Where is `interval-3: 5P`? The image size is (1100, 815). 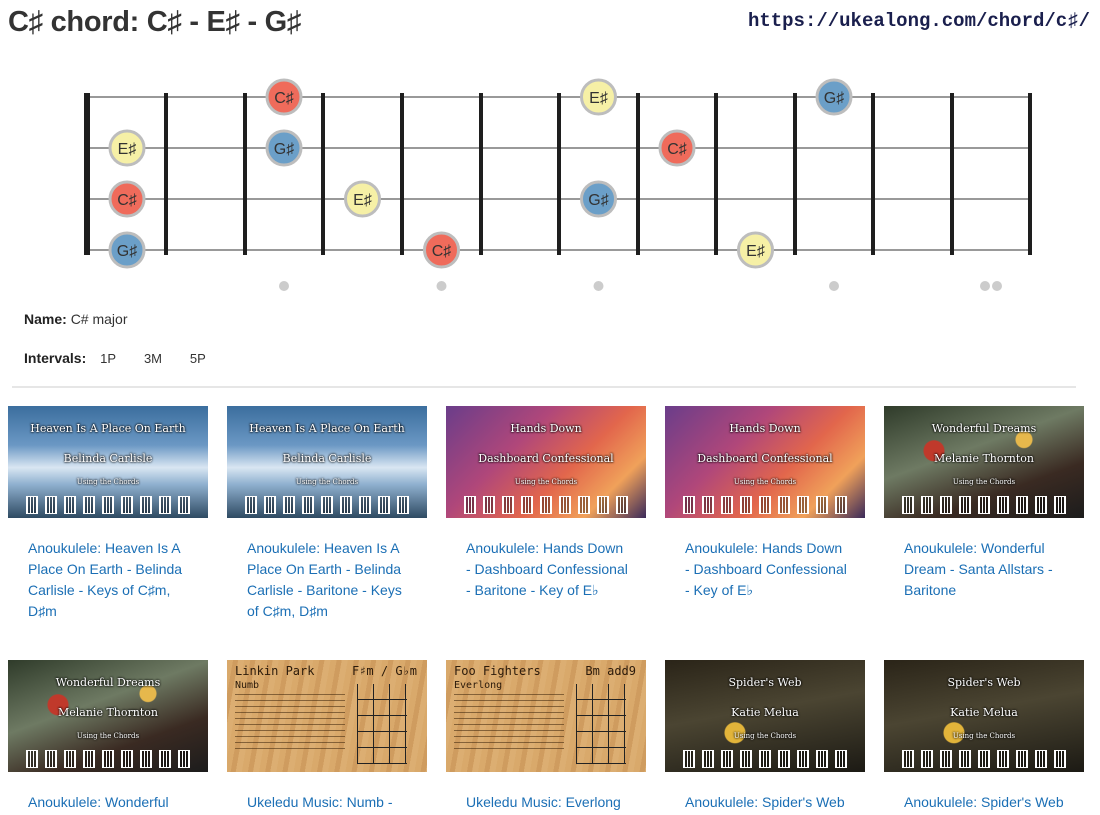 interval-3: 5P is located at coordinates (197, 358).